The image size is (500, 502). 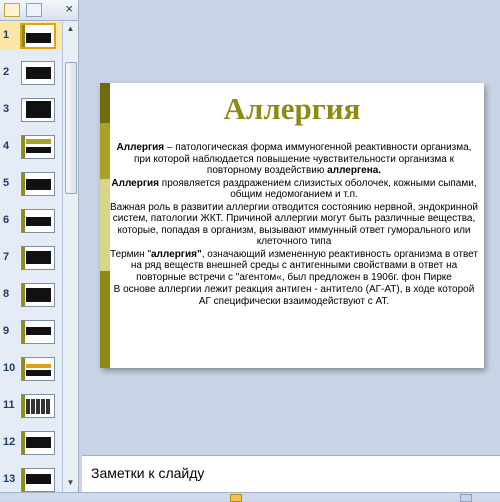 I want to click on panel-tabbar: ×, so click(x=39, y=10).